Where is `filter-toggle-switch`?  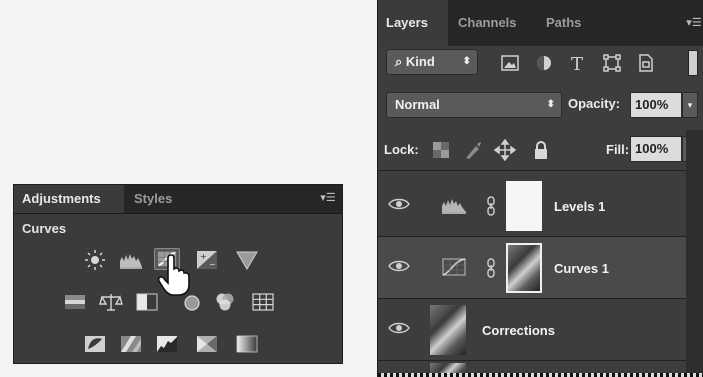
filter-toggle-switch is located at coordinates (693, 63).